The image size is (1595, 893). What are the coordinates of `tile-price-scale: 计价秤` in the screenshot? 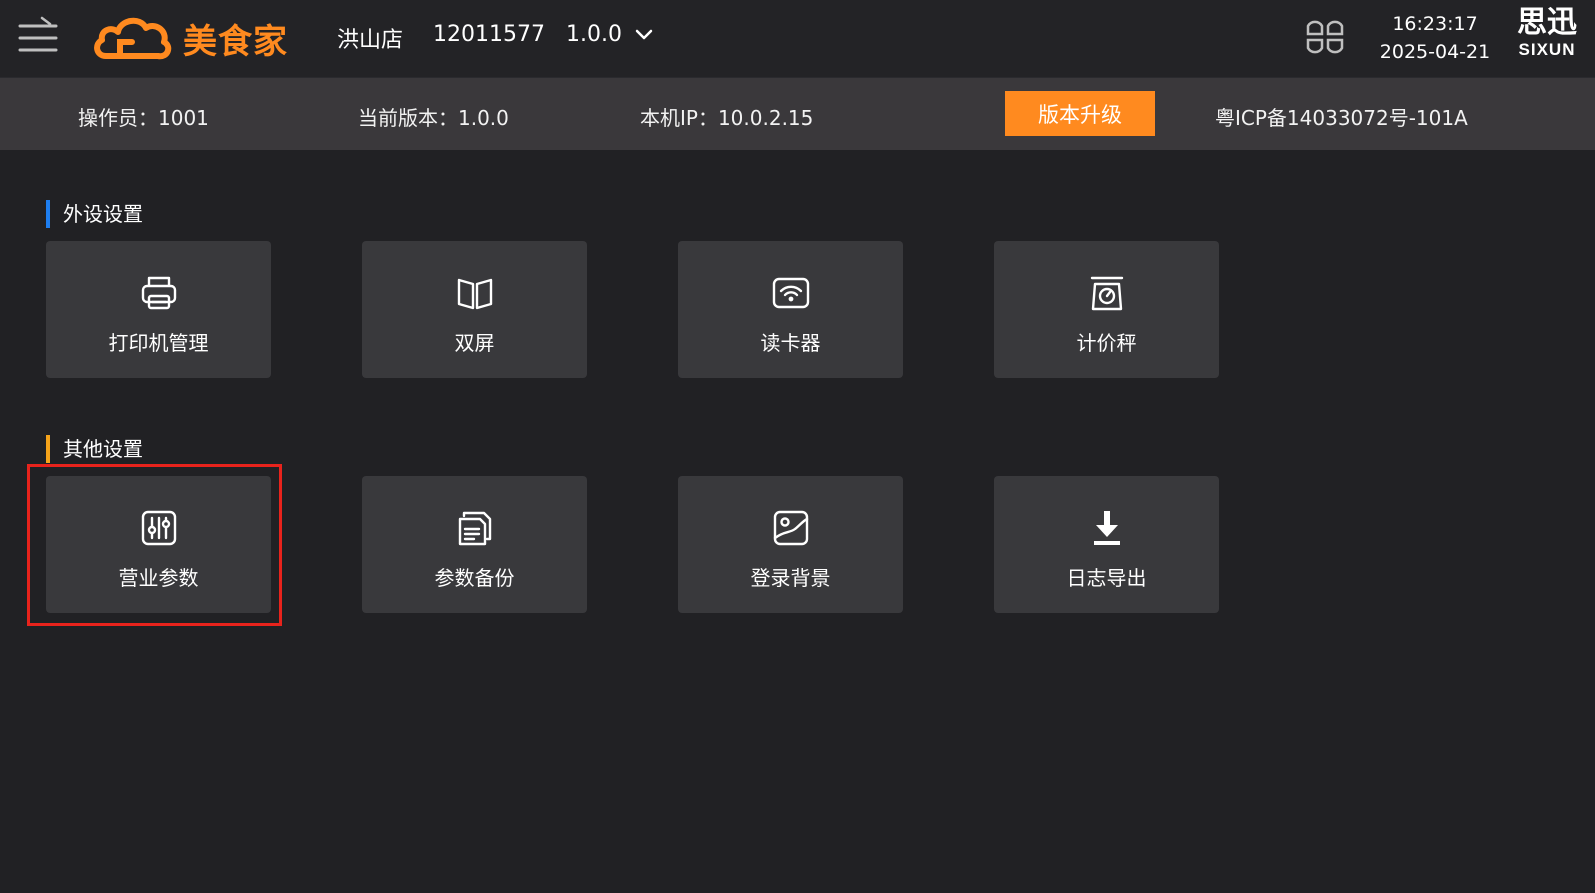 It's located at (1106, 309).